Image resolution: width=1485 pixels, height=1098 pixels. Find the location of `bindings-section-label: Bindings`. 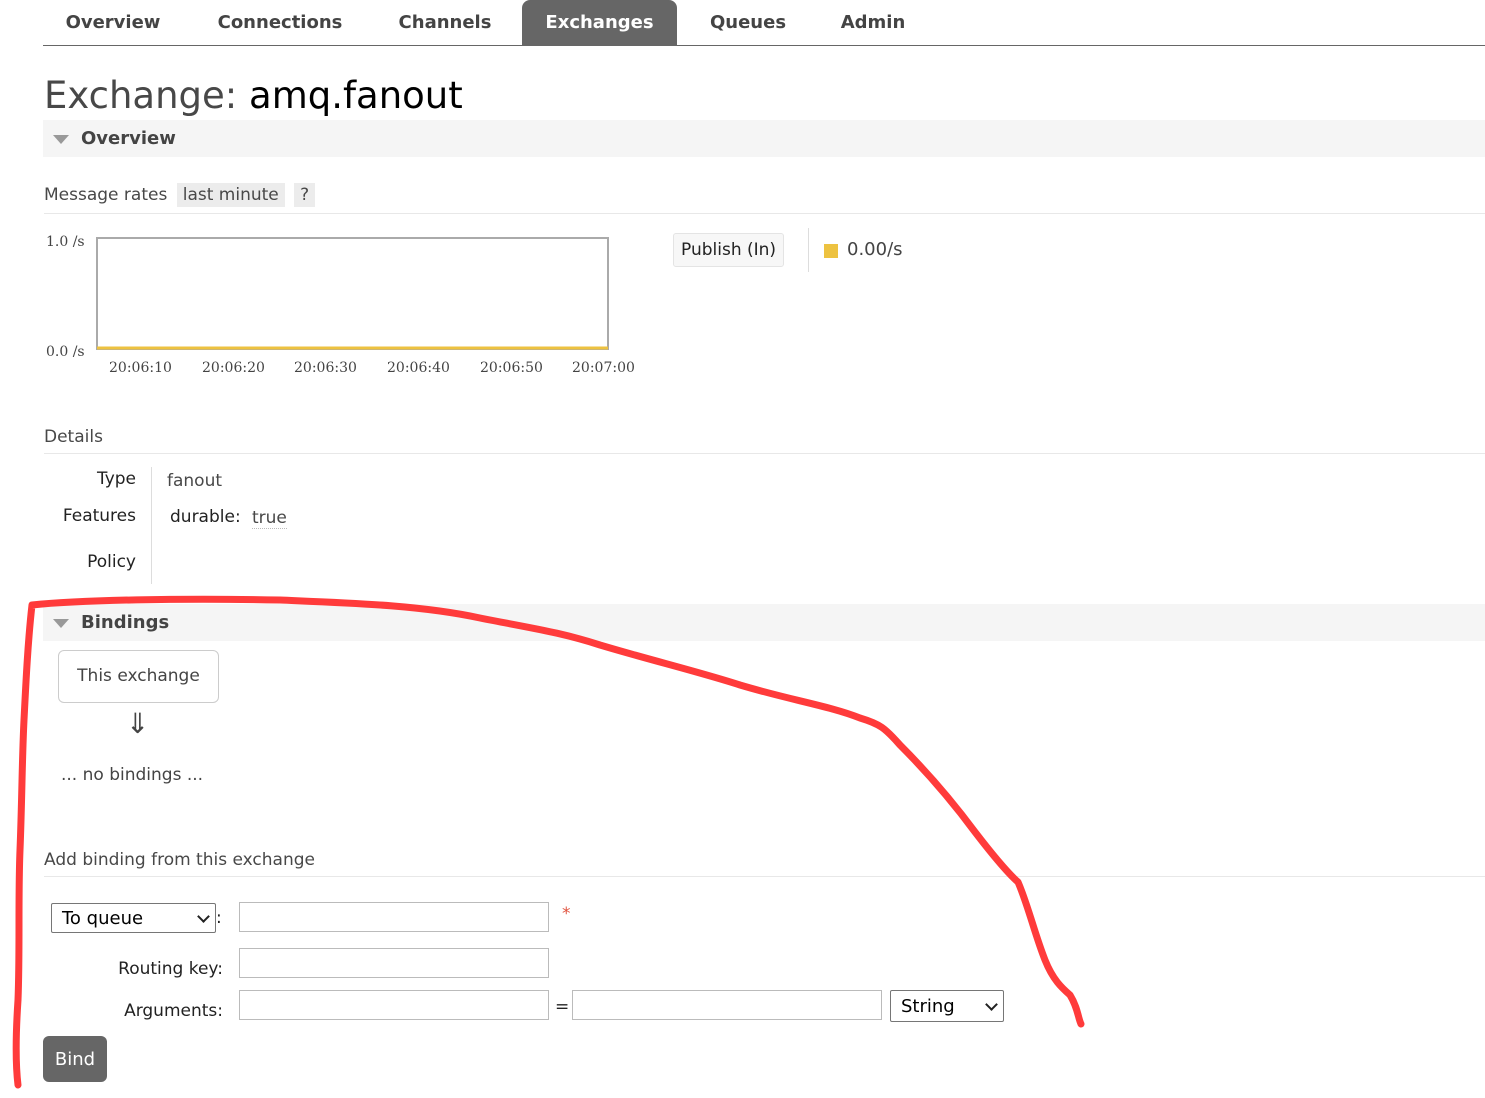

bindings-section-label: Bindings is located at coordinates (125, 622).